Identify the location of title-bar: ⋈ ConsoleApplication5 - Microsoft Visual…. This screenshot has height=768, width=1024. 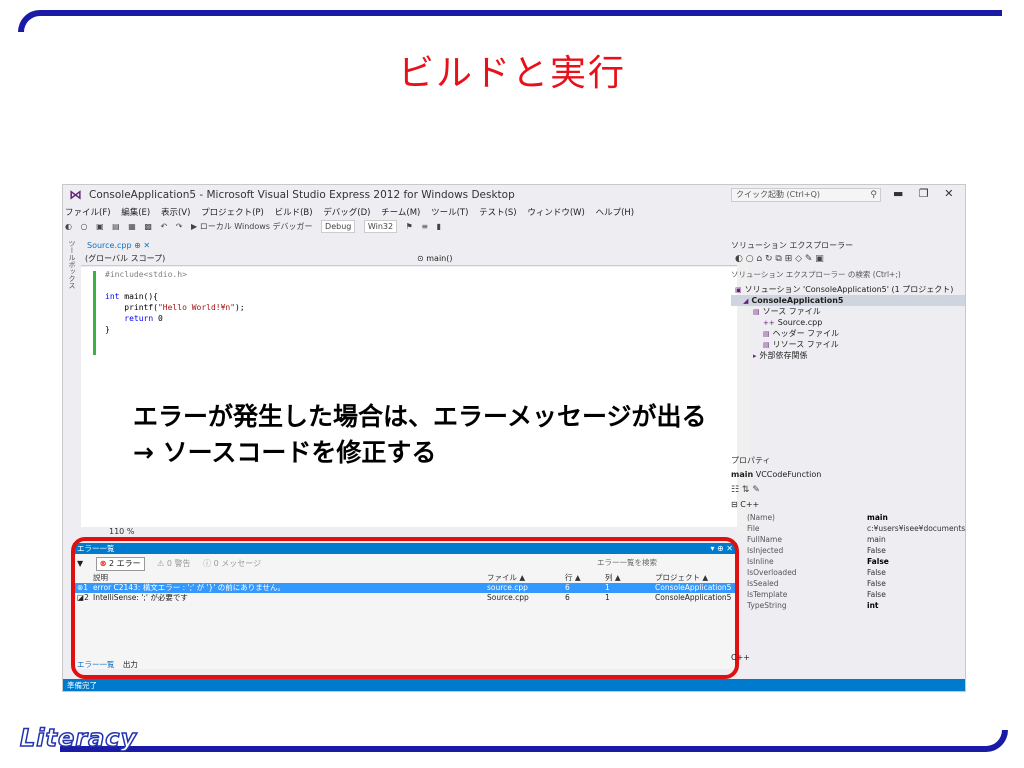
(514, 195).